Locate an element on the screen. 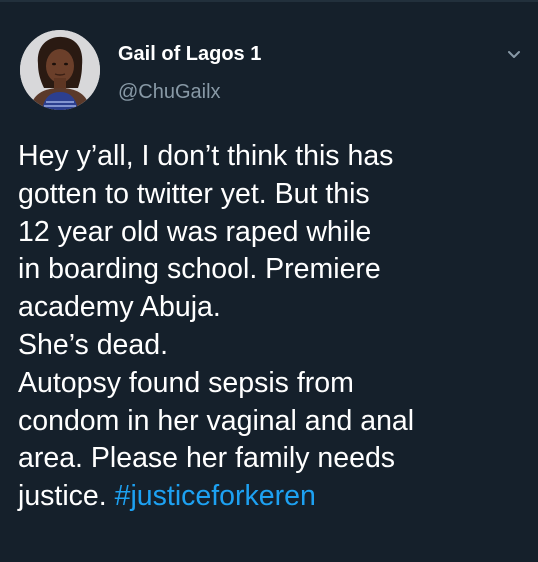 Image resolution: width=538 pixels, height=562 pixels. tweet-text-line: area. Please her family needs is located at coordinates (207, 458).